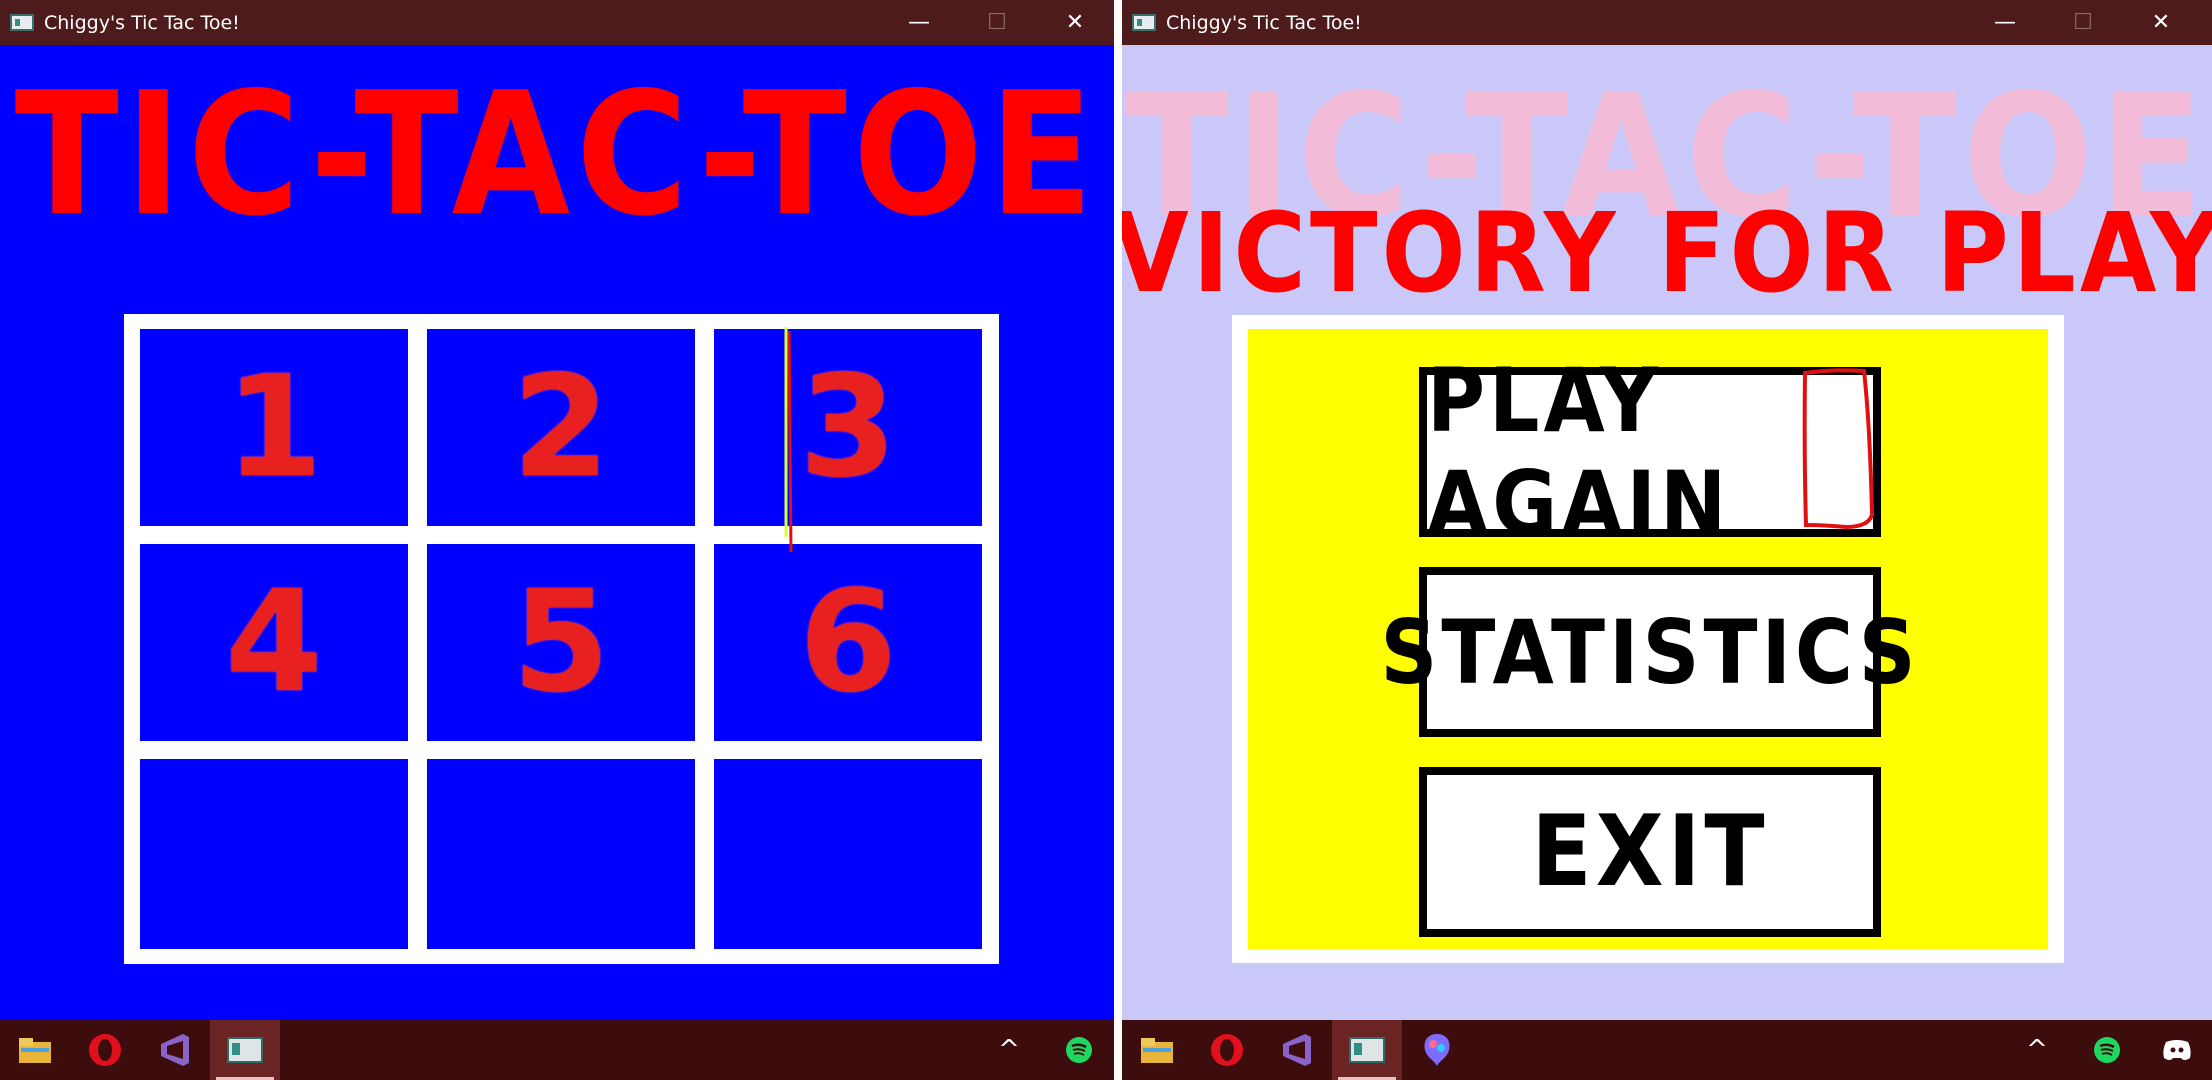 Image resolution: width=2212 pixels, height=1080 pixels. I want to click on board-cell-5: 5, so click(561, 642).